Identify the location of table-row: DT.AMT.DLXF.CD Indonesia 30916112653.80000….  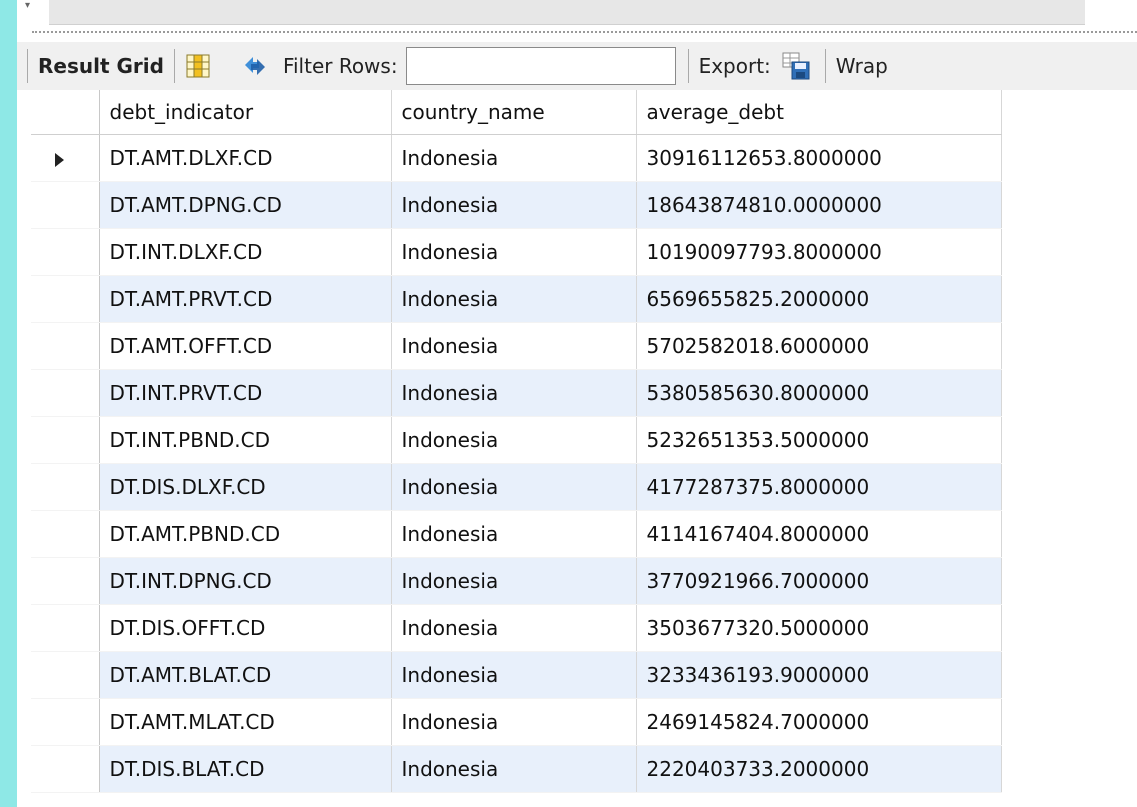
(516, 158).